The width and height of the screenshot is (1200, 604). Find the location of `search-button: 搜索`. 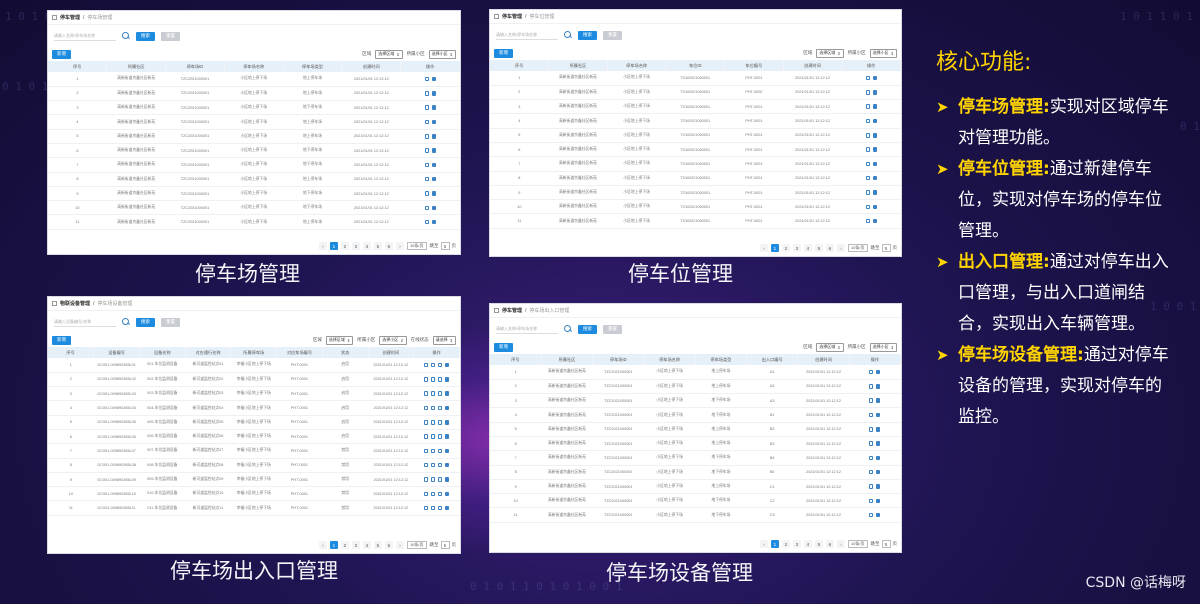

search-button: 搜索 is located at coordinates (587, 35).